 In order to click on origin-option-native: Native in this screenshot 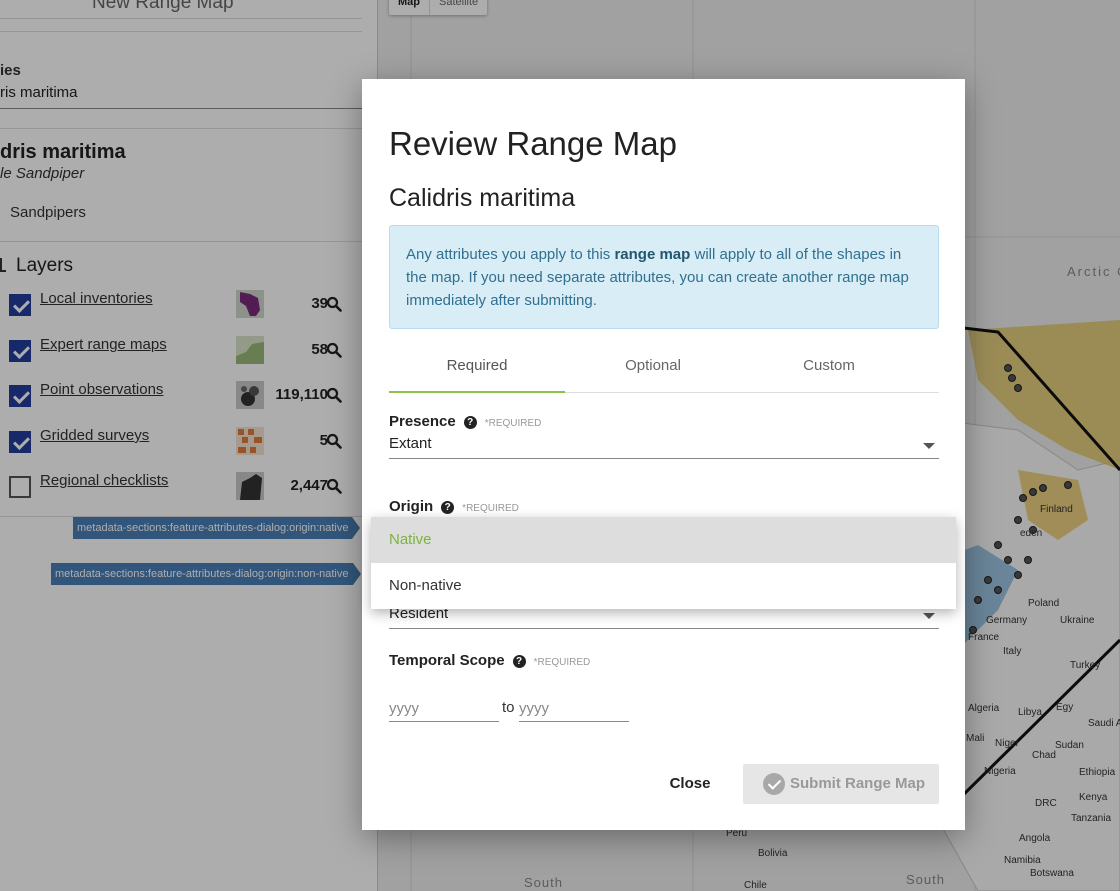, I will do `click(663, 540)`.